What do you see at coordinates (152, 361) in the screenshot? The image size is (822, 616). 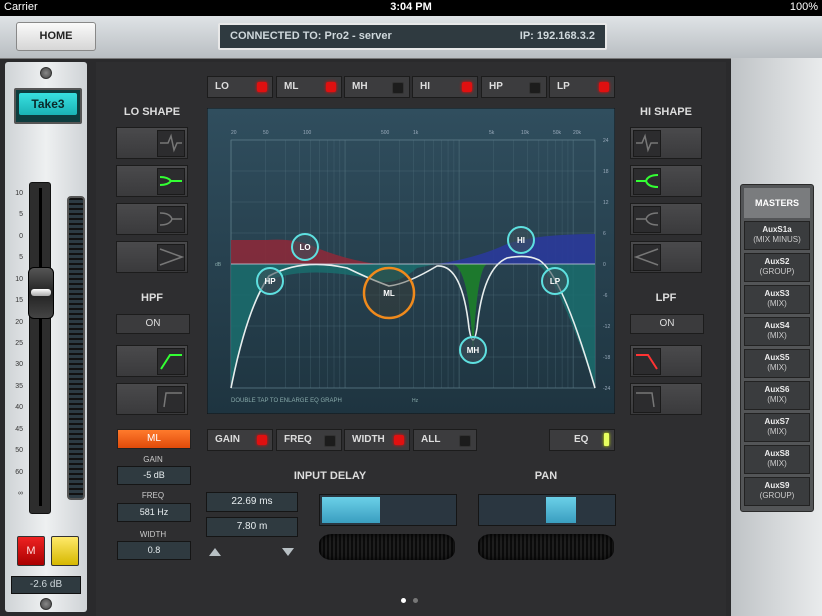 I see `hpf-slope-button` at bounding box center [152, 361].